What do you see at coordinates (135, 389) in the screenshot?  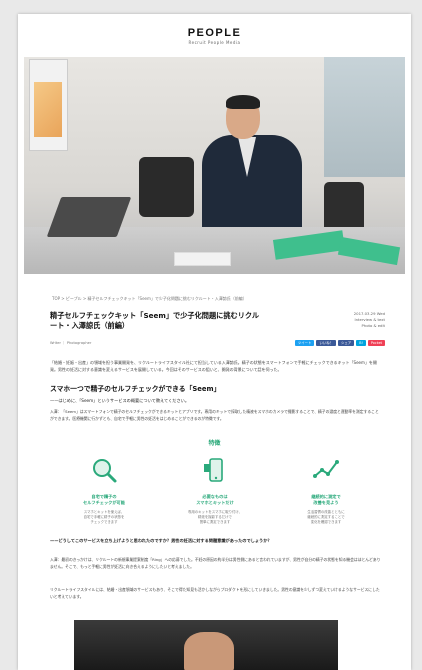 I see `section-heading: スマホ一つで精子のセルフチェックができる「Seem」` at bounding box center [135, 389].